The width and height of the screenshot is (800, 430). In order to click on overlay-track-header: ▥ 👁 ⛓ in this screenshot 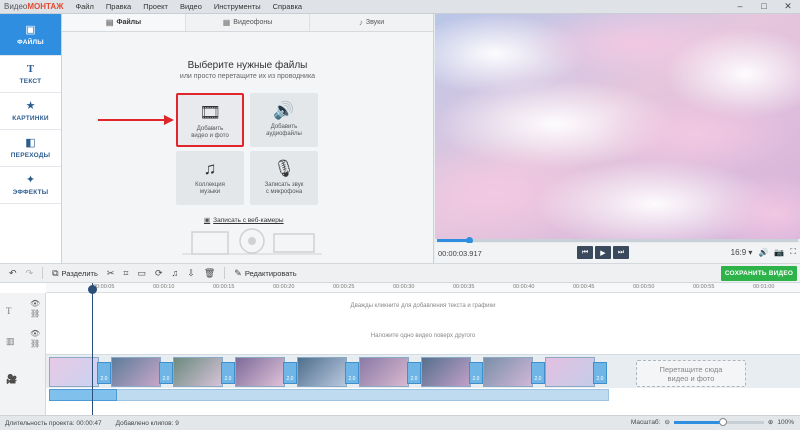, I will do `click(23, 341)`.